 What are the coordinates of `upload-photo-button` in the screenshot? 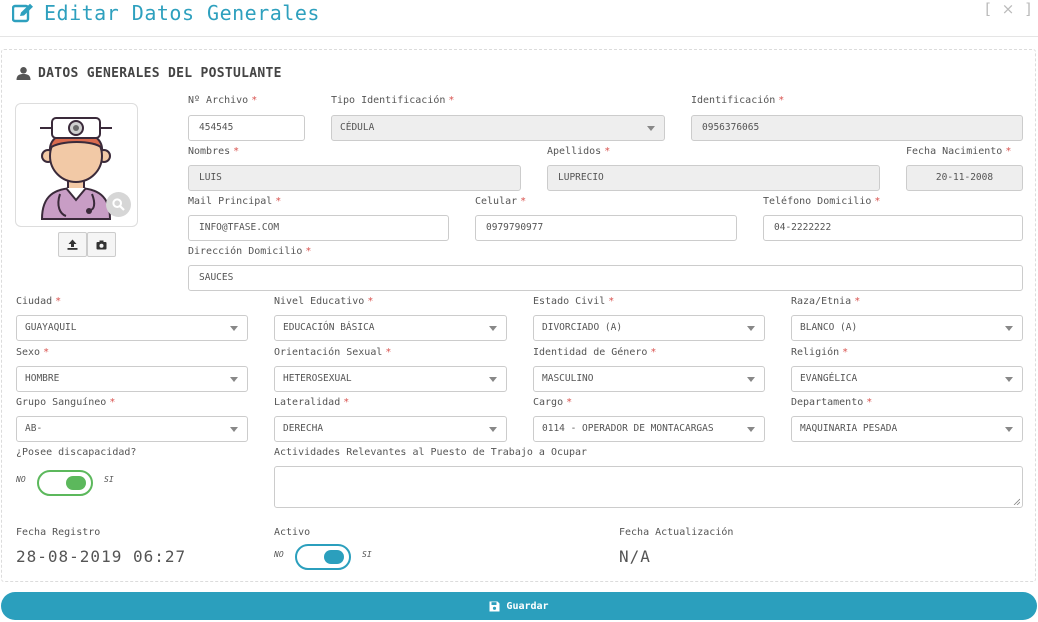 It's located at (72, 244).